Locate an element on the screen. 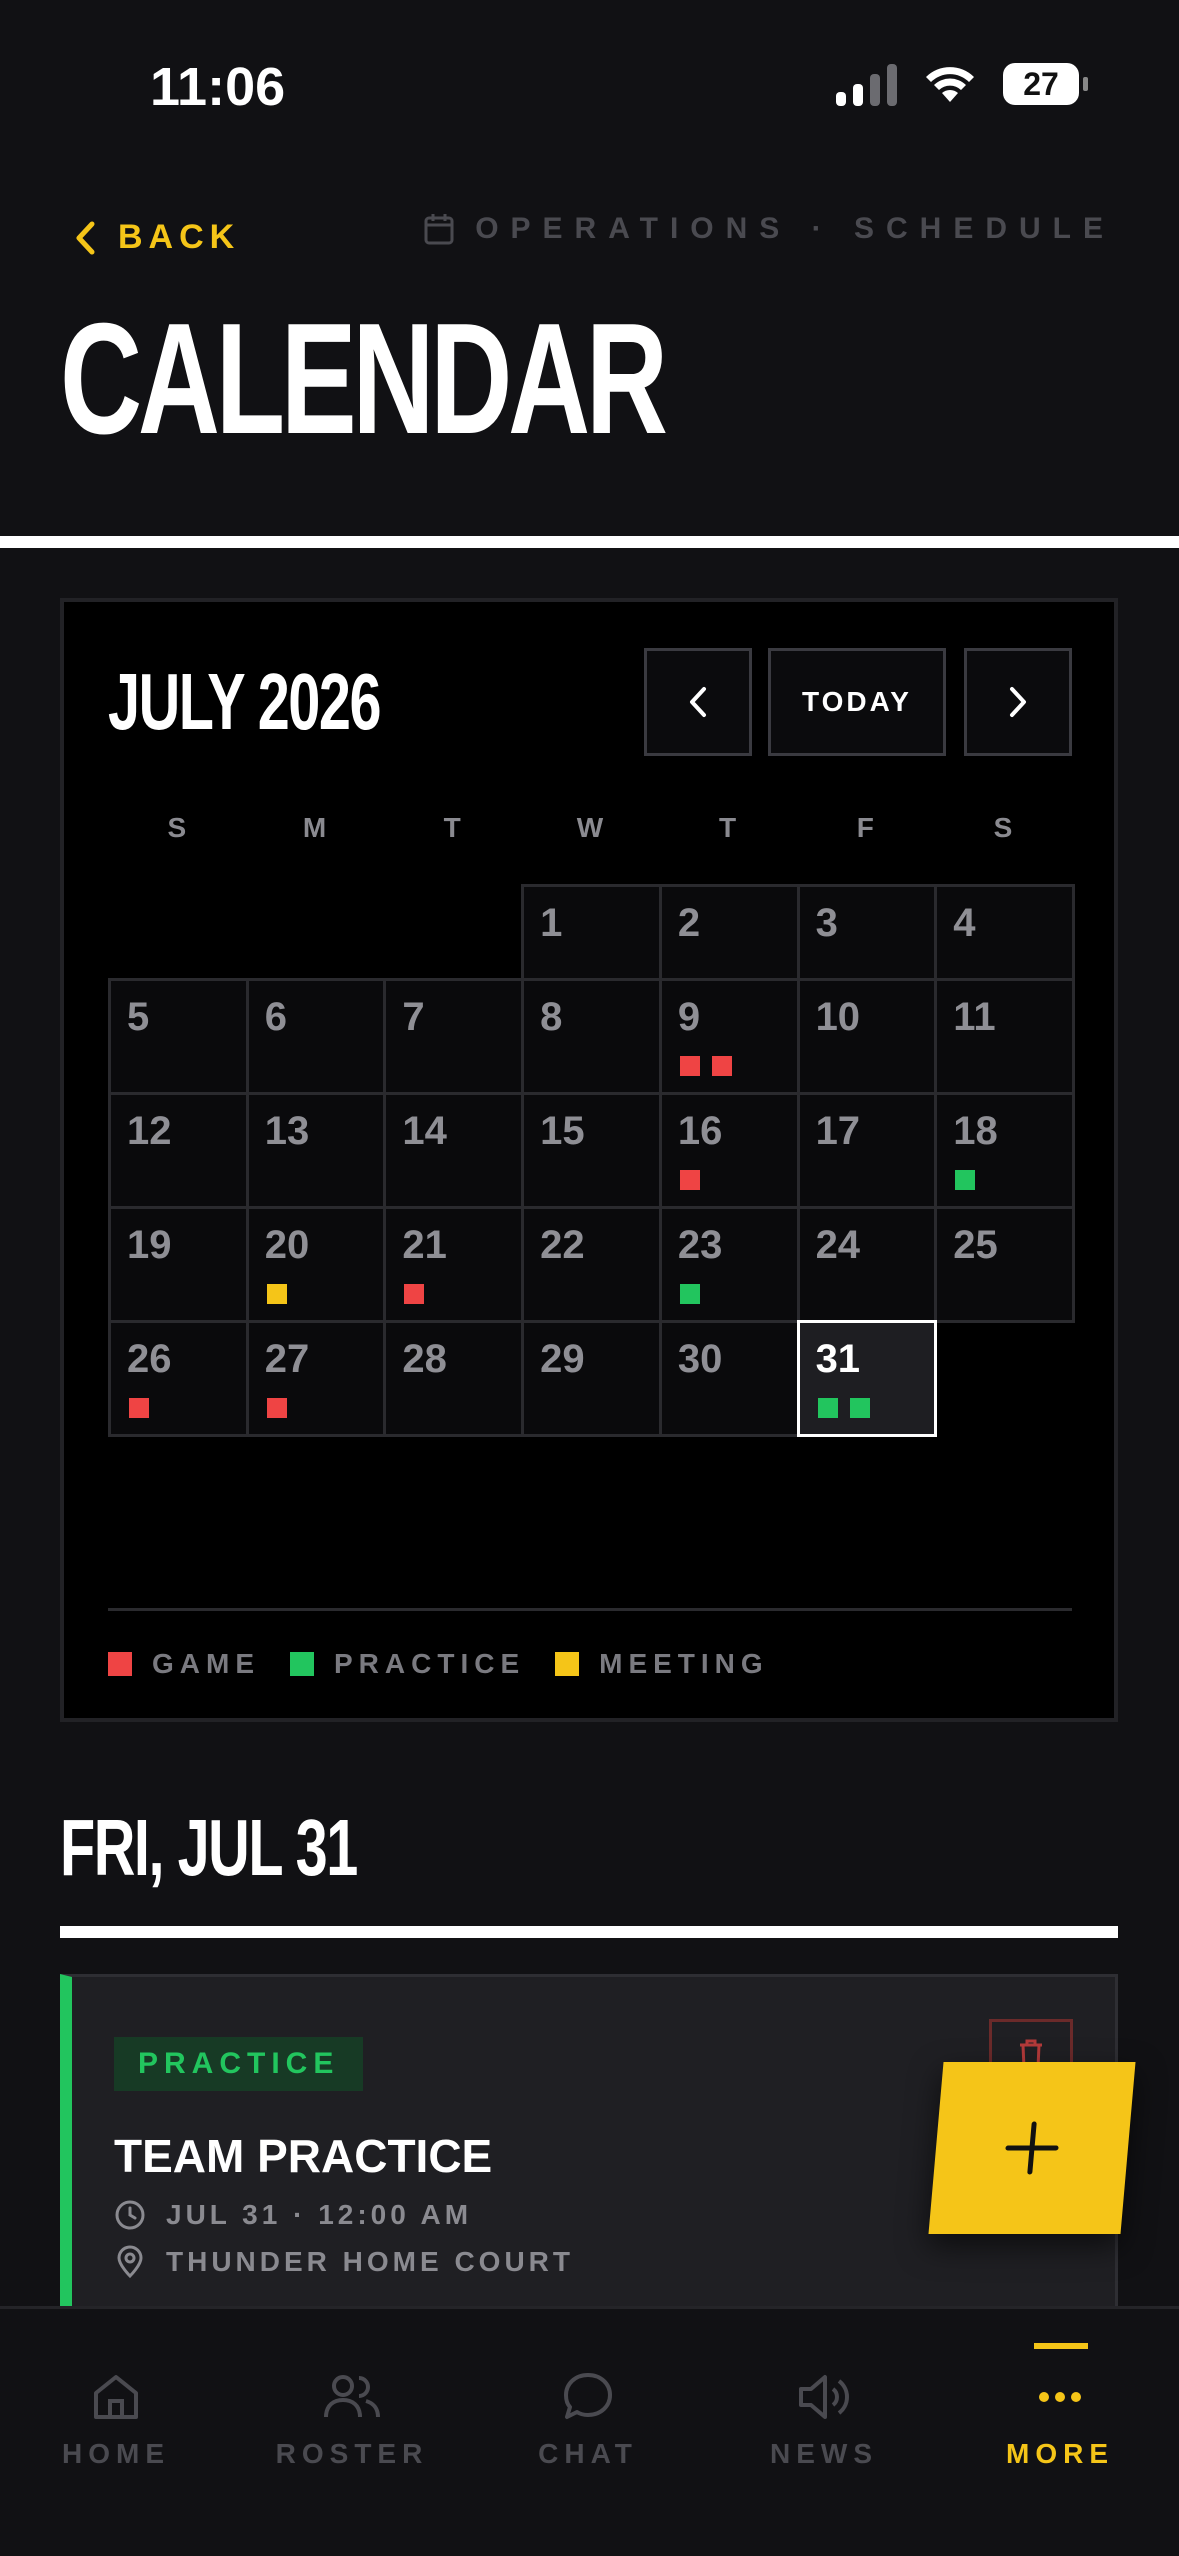 This screenshot has width=1179, height=2556. calendar-day: 22 is located at coordinates (591, 1264).